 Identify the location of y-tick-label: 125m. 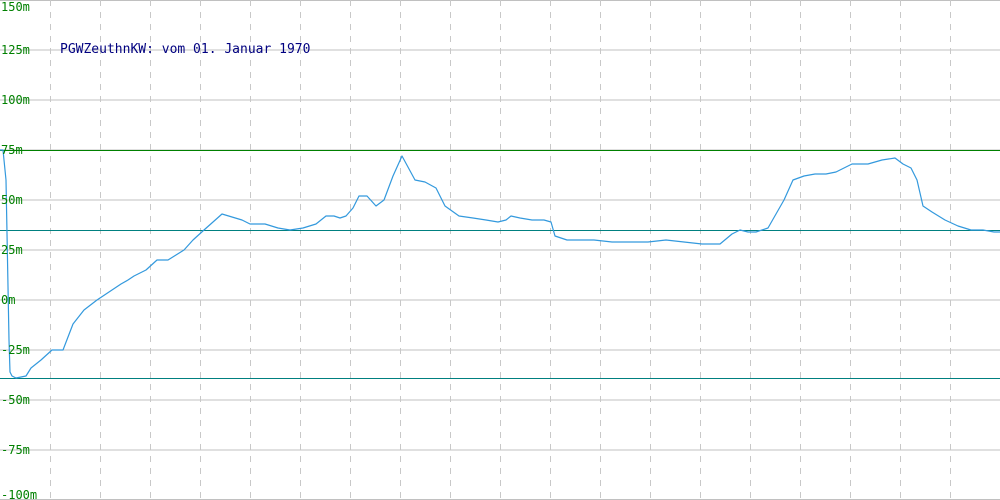
(15, 50).